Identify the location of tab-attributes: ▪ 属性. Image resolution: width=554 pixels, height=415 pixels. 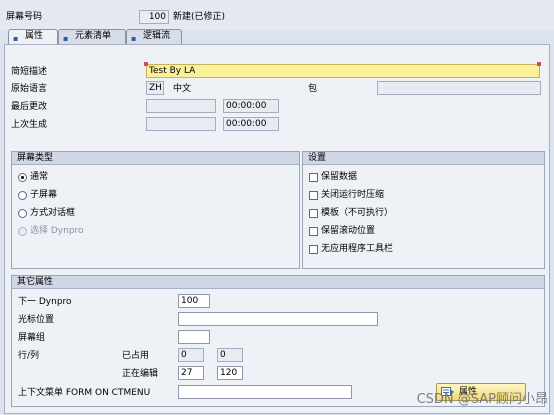
(33, 37).